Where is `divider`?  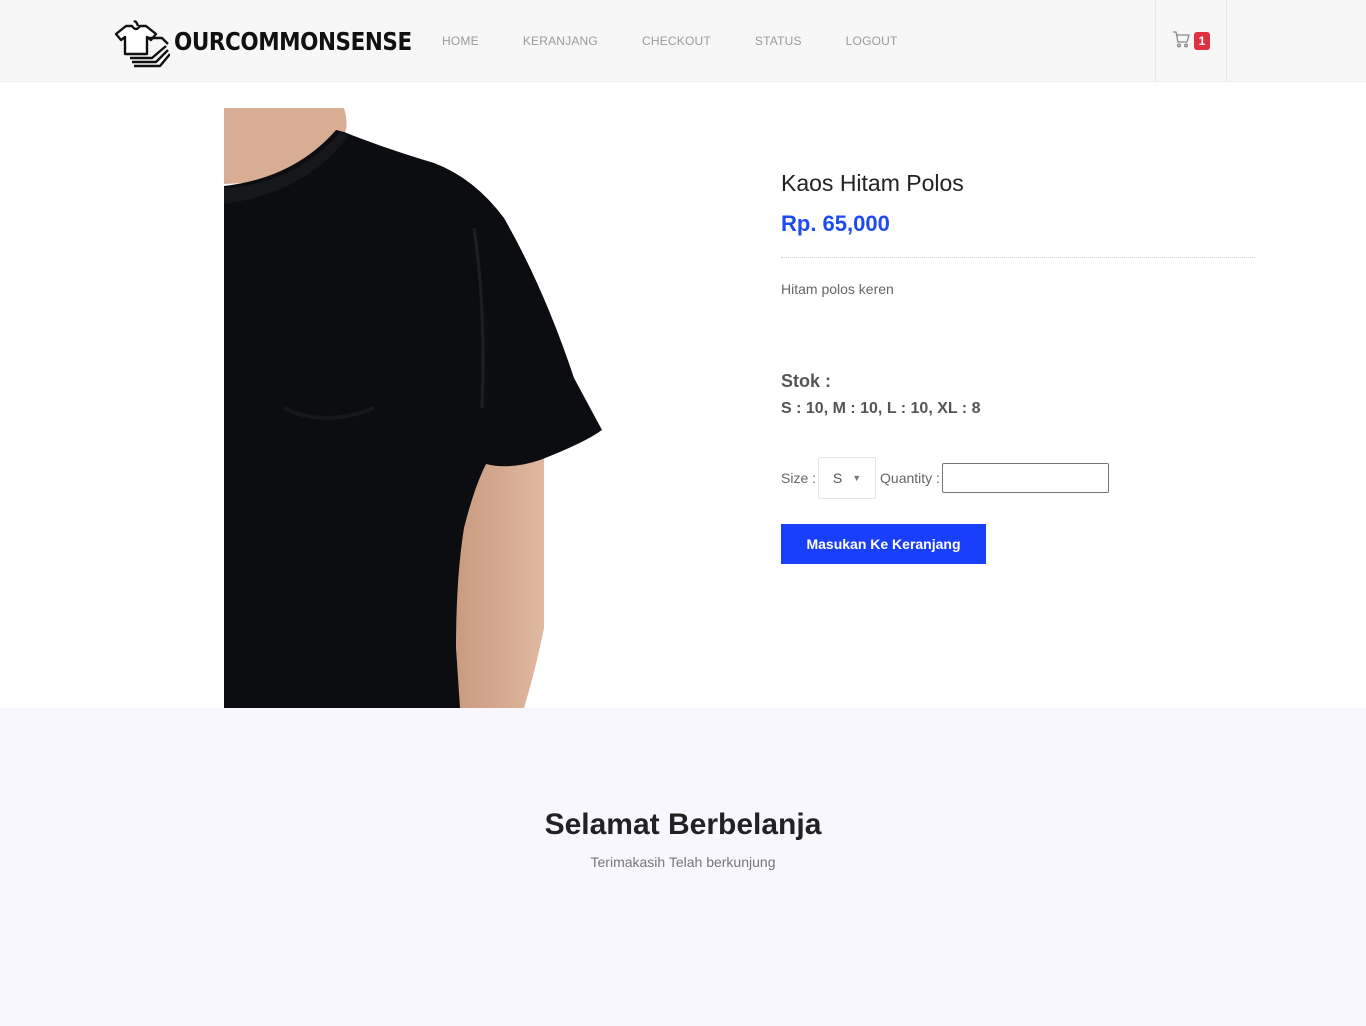 divider is located at coordinates (1018, 257).